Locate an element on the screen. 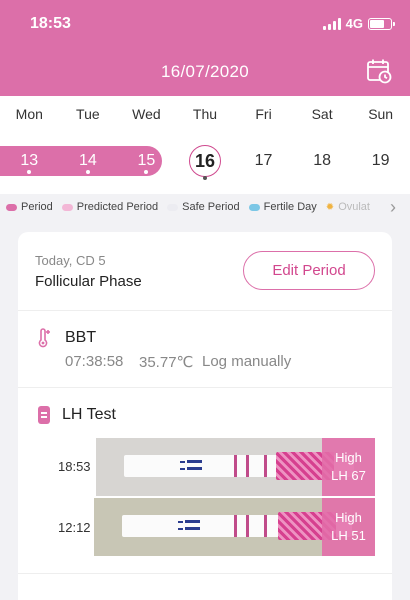 The width and height of the screenshot is (410, 600). date-row: 13 14 15 16 17 18 19 is located at coordinates (205, 162).